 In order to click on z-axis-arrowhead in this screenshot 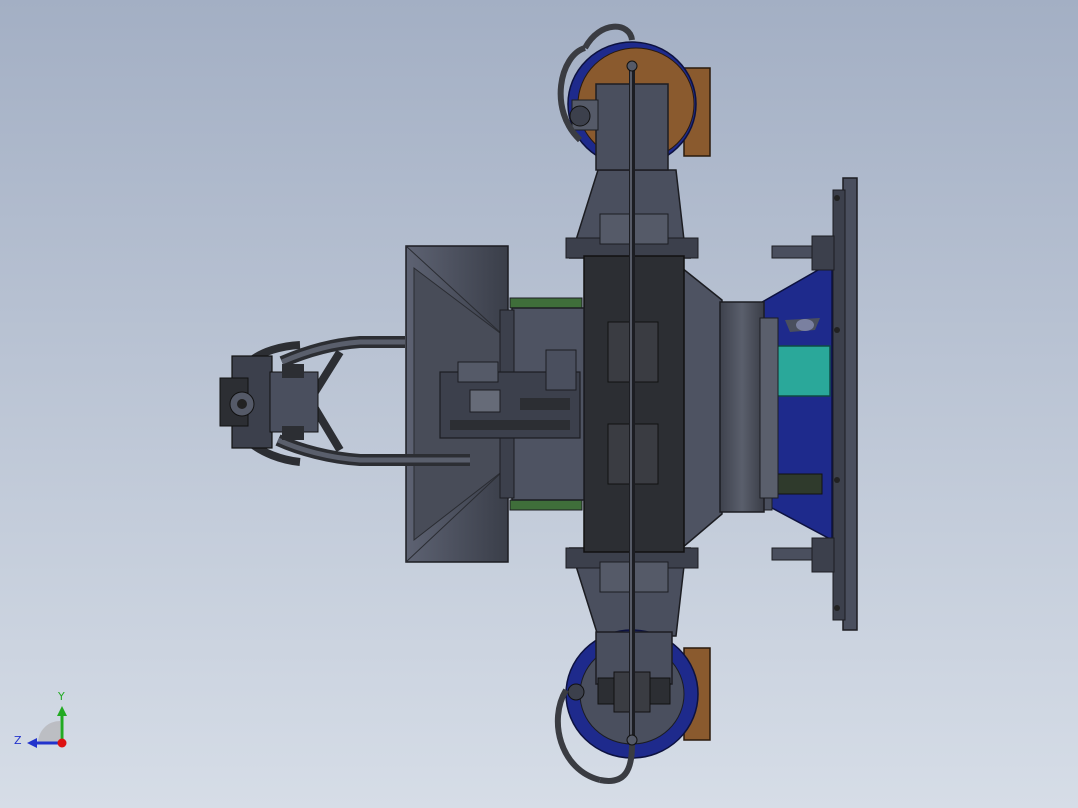, I will do `click(32, 743)`.